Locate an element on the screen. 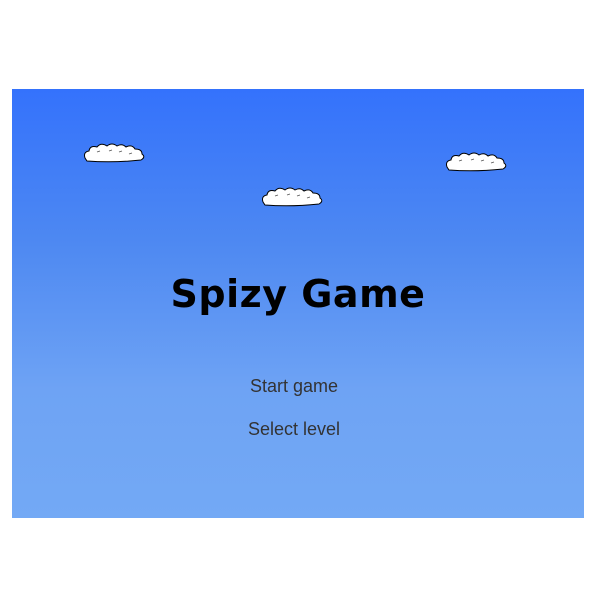  game-title: Spizy Game is located at coordinates (298, 294).